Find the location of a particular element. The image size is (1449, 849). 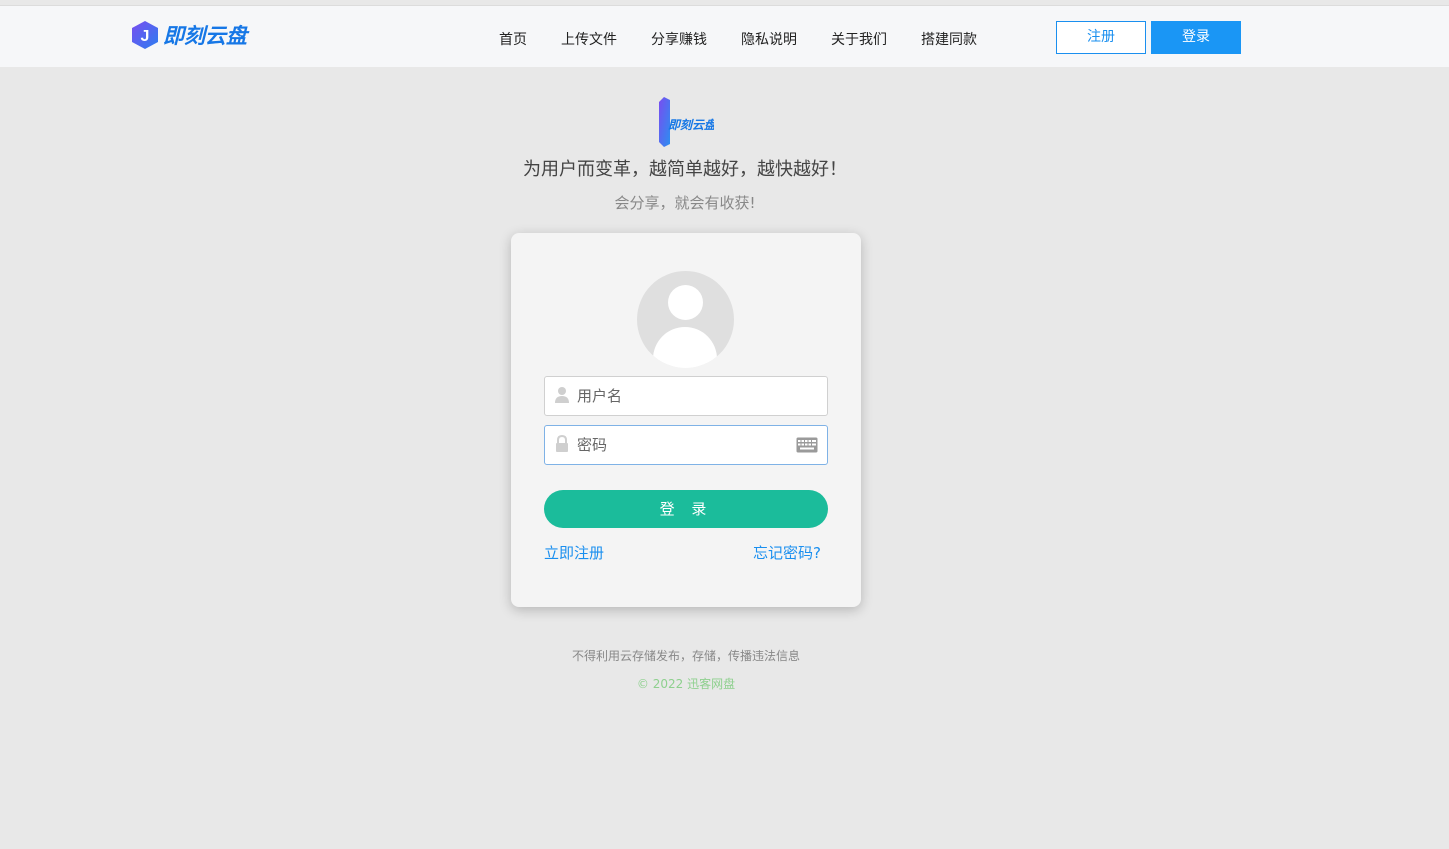

brand-name: 即刻云盘 is located at coordinates (205, 36).